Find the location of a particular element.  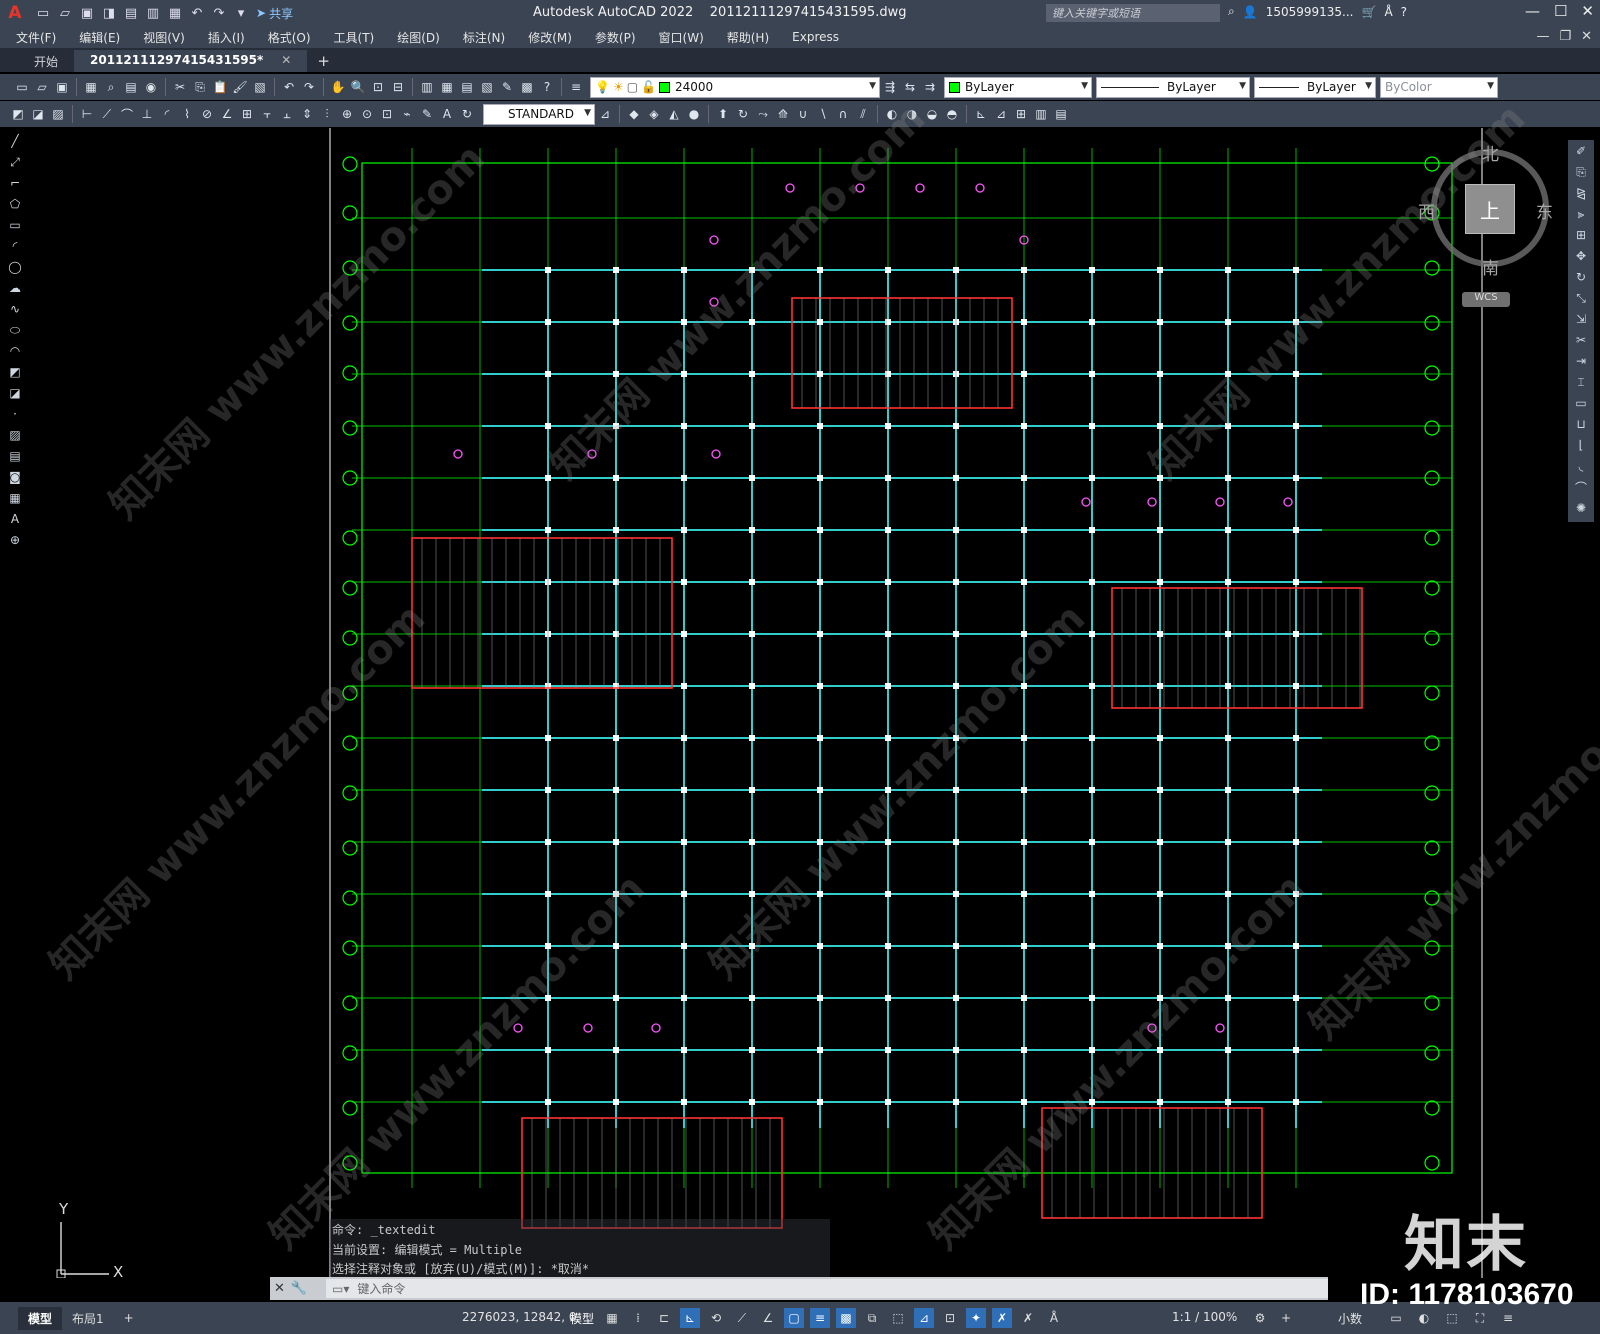

lineweight-icon: ≡ is located at coordinates (820, 1318).